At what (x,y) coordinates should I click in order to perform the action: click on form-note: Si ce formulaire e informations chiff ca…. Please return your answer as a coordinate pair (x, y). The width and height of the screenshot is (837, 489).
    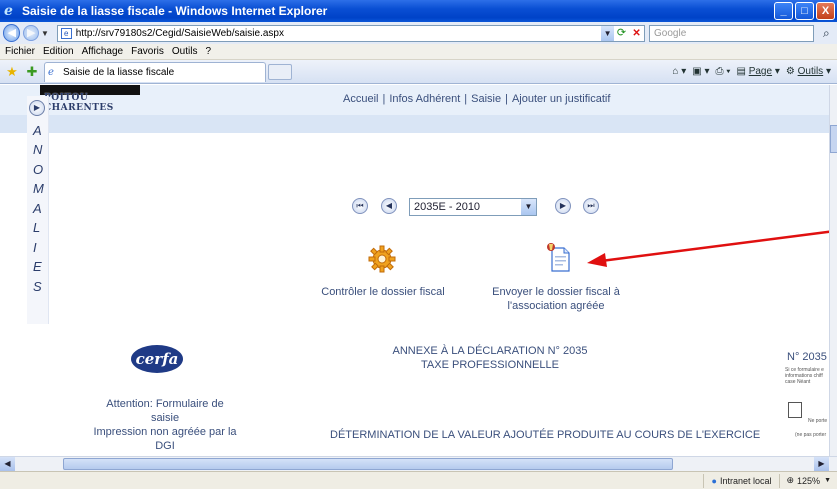
    Looking at the image, I should click on (807, 376).